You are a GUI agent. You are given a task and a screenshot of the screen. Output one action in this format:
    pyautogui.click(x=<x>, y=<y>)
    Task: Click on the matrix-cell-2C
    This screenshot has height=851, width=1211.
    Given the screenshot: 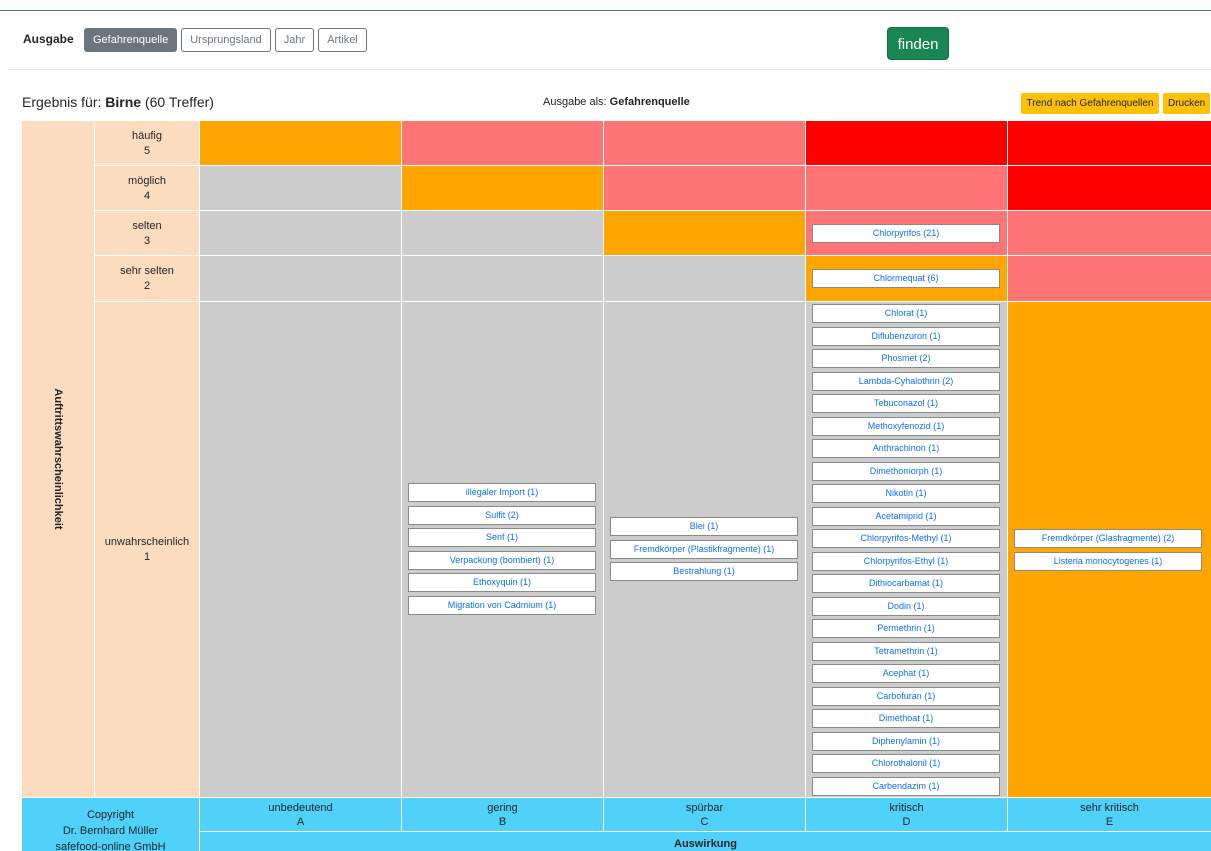 What is the action you would take?
    pyautogui.click(x=704, y=278)
    